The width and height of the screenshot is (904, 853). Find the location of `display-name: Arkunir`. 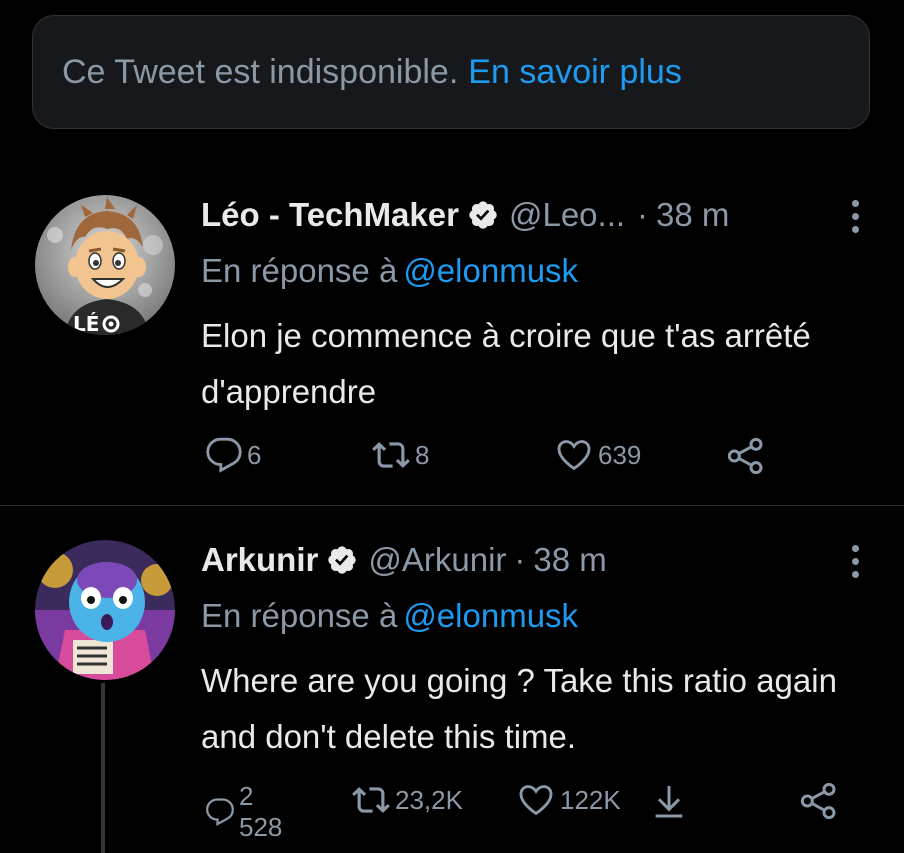

display-name: Arkunir is located at coordinates (259, 560).